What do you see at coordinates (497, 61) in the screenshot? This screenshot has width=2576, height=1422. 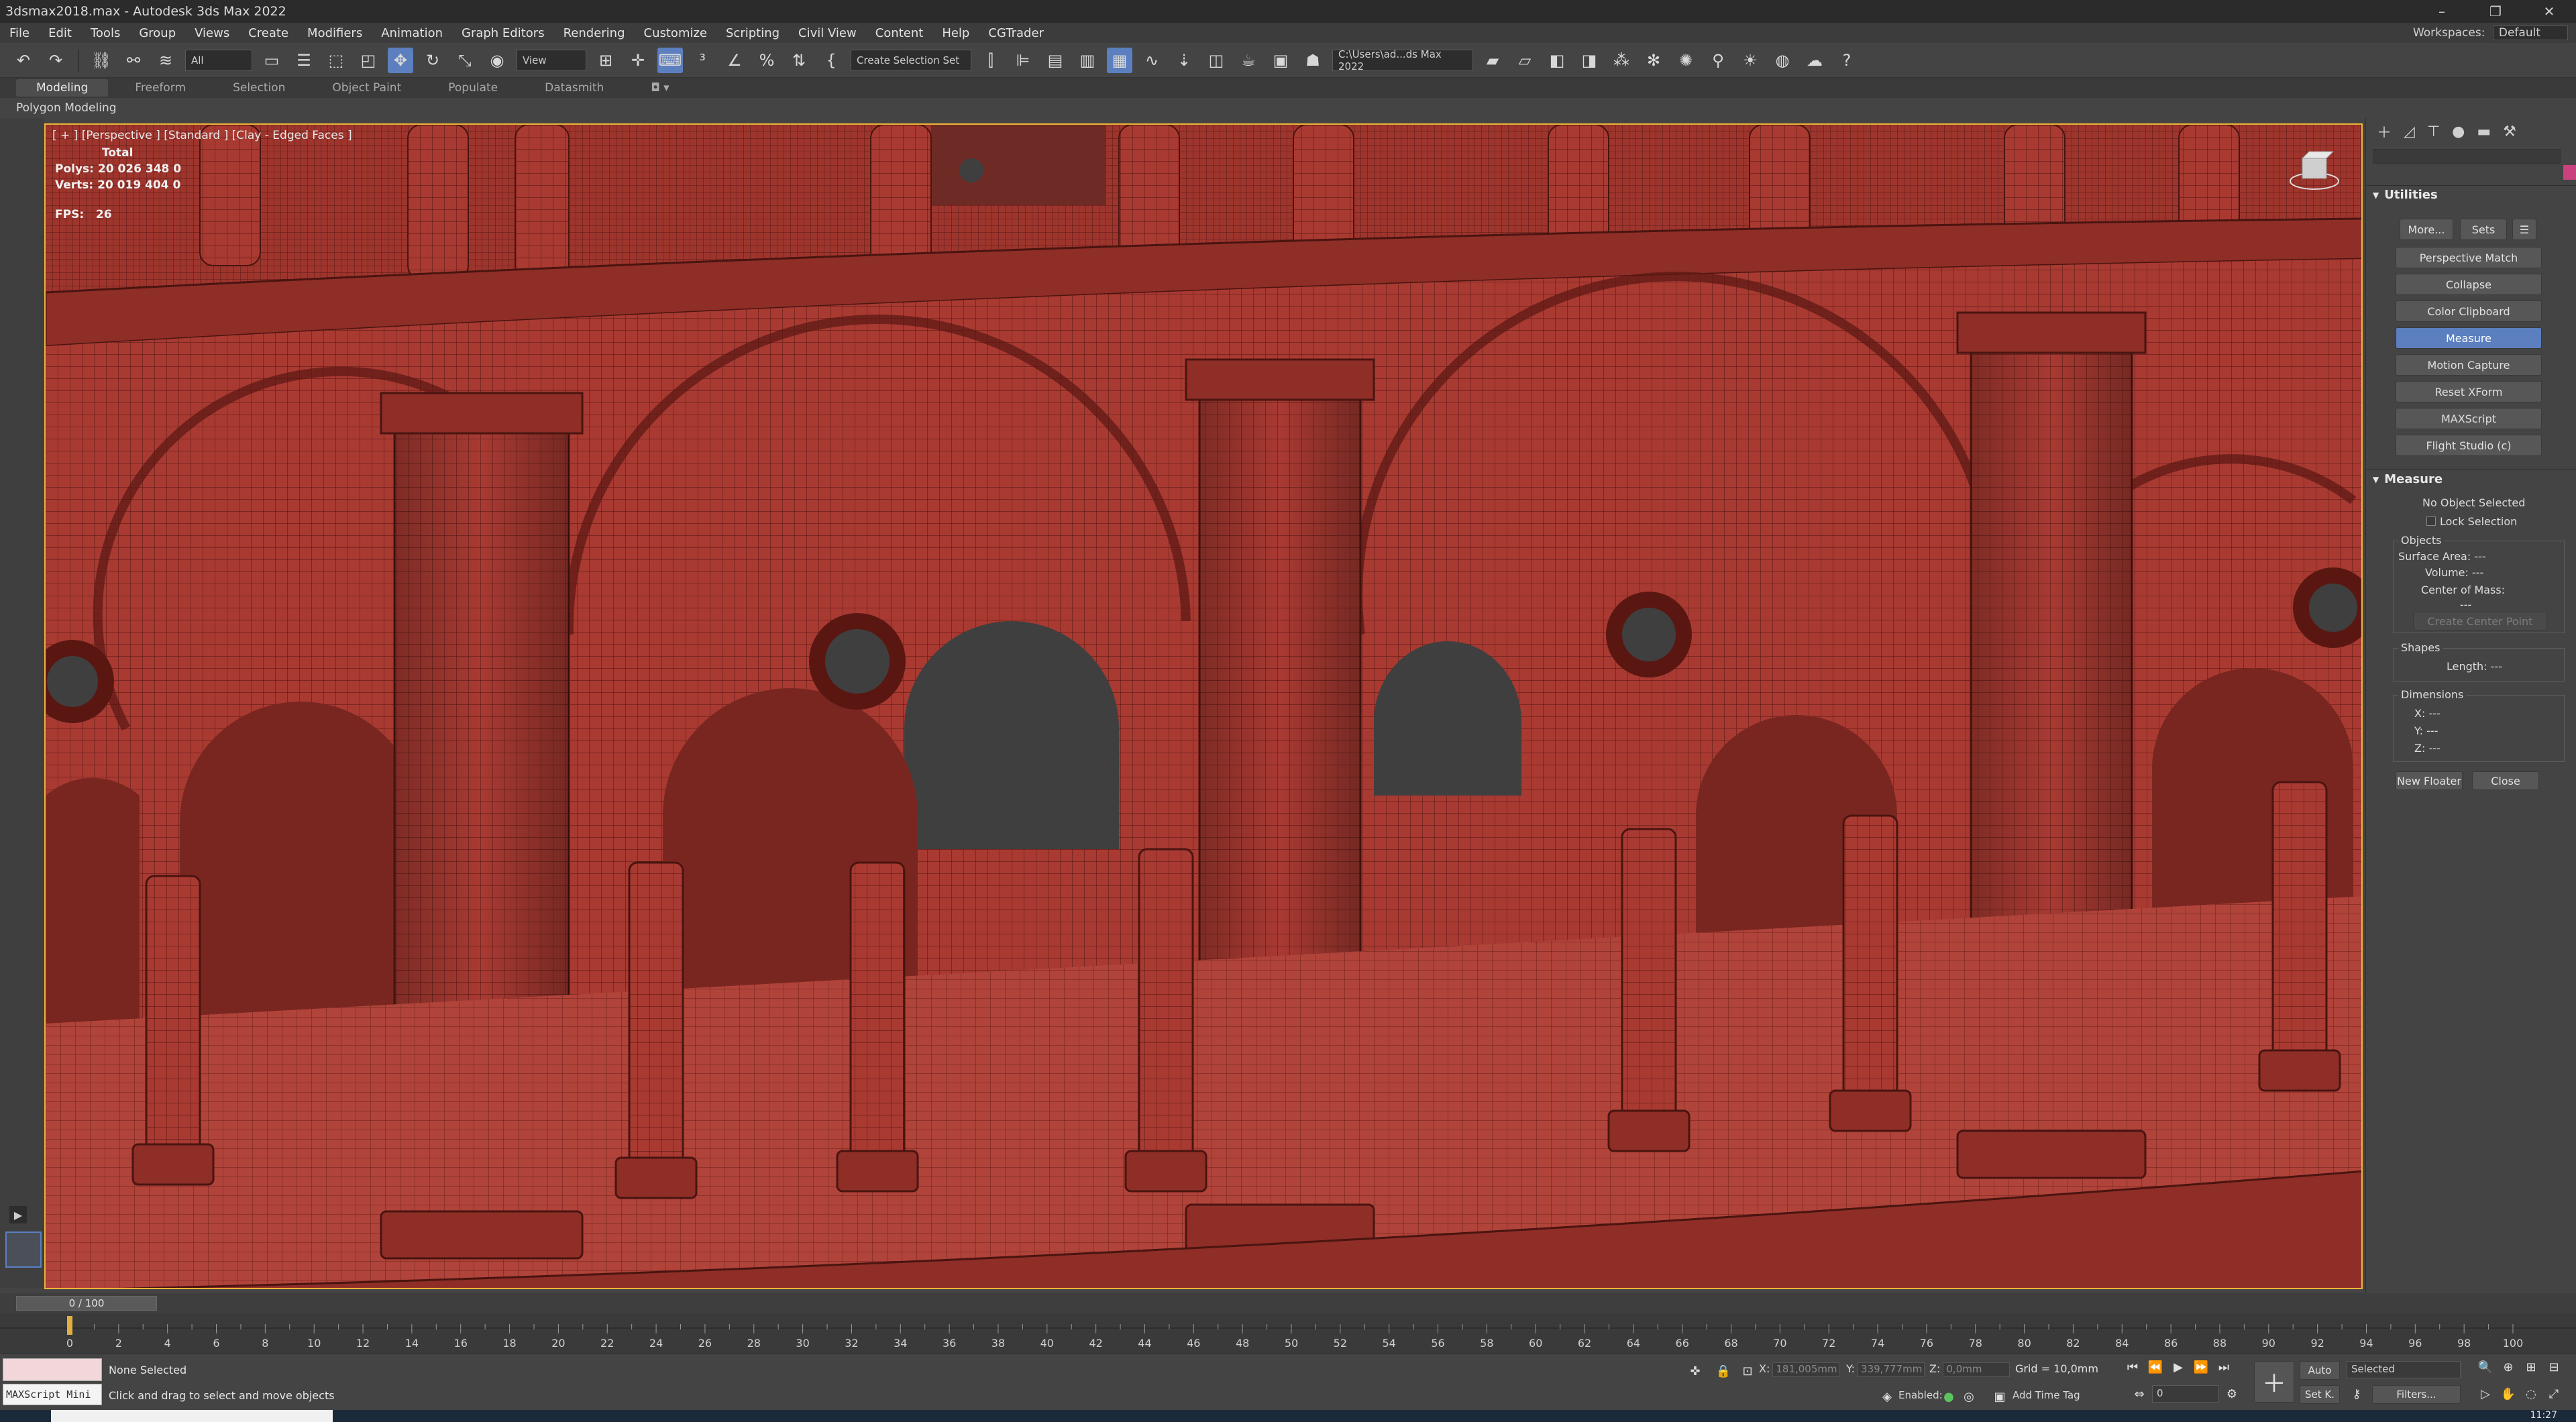 I see `select-place-icon: ◉` at bounding box center [497, 61].